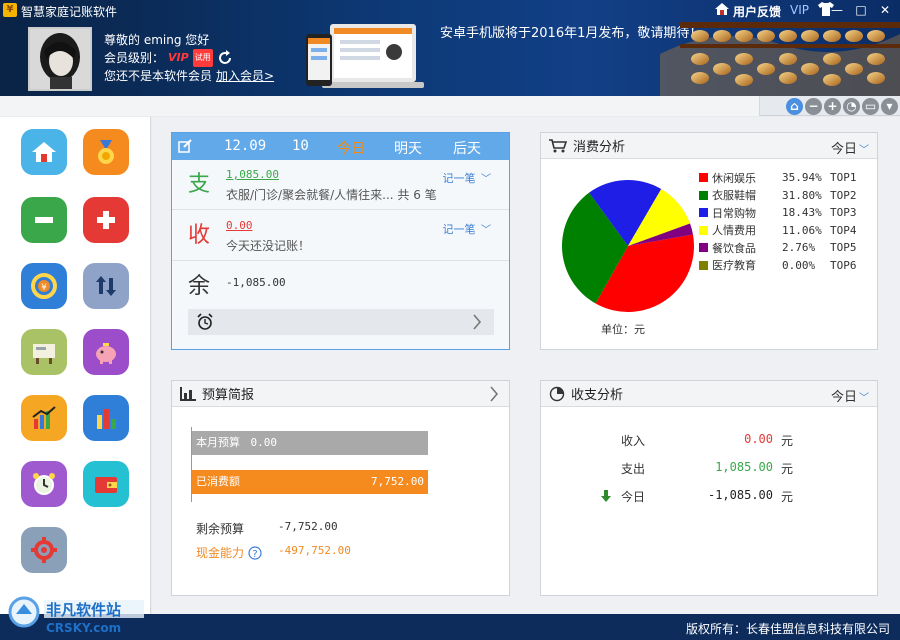 This screenshot has height=640, width=900. I want to click on legend-item: 人情费用 11.06% TOP4, so click(789, 231).